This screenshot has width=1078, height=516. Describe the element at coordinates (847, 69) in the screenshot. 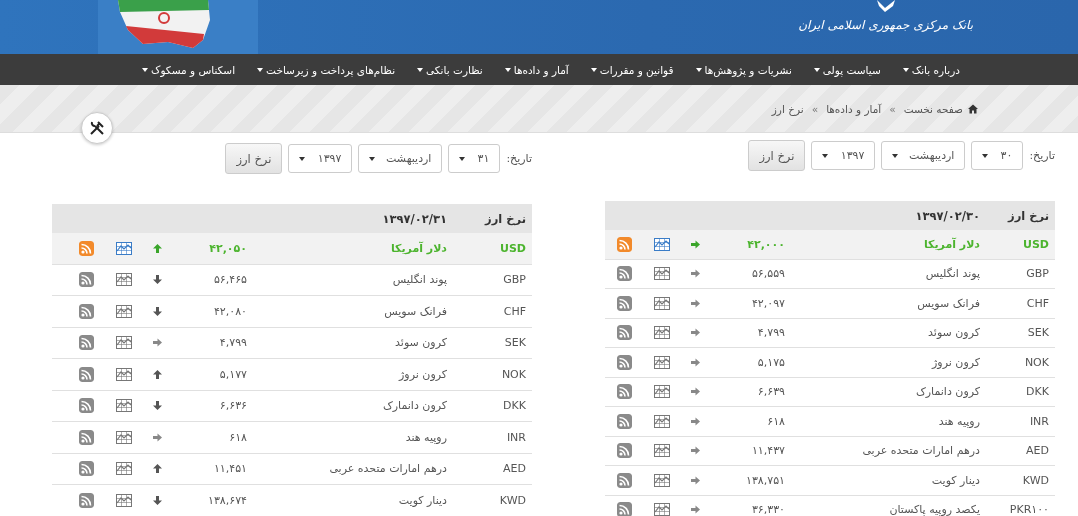

I see `nav-menu-item: سیاست پولی` at that location.